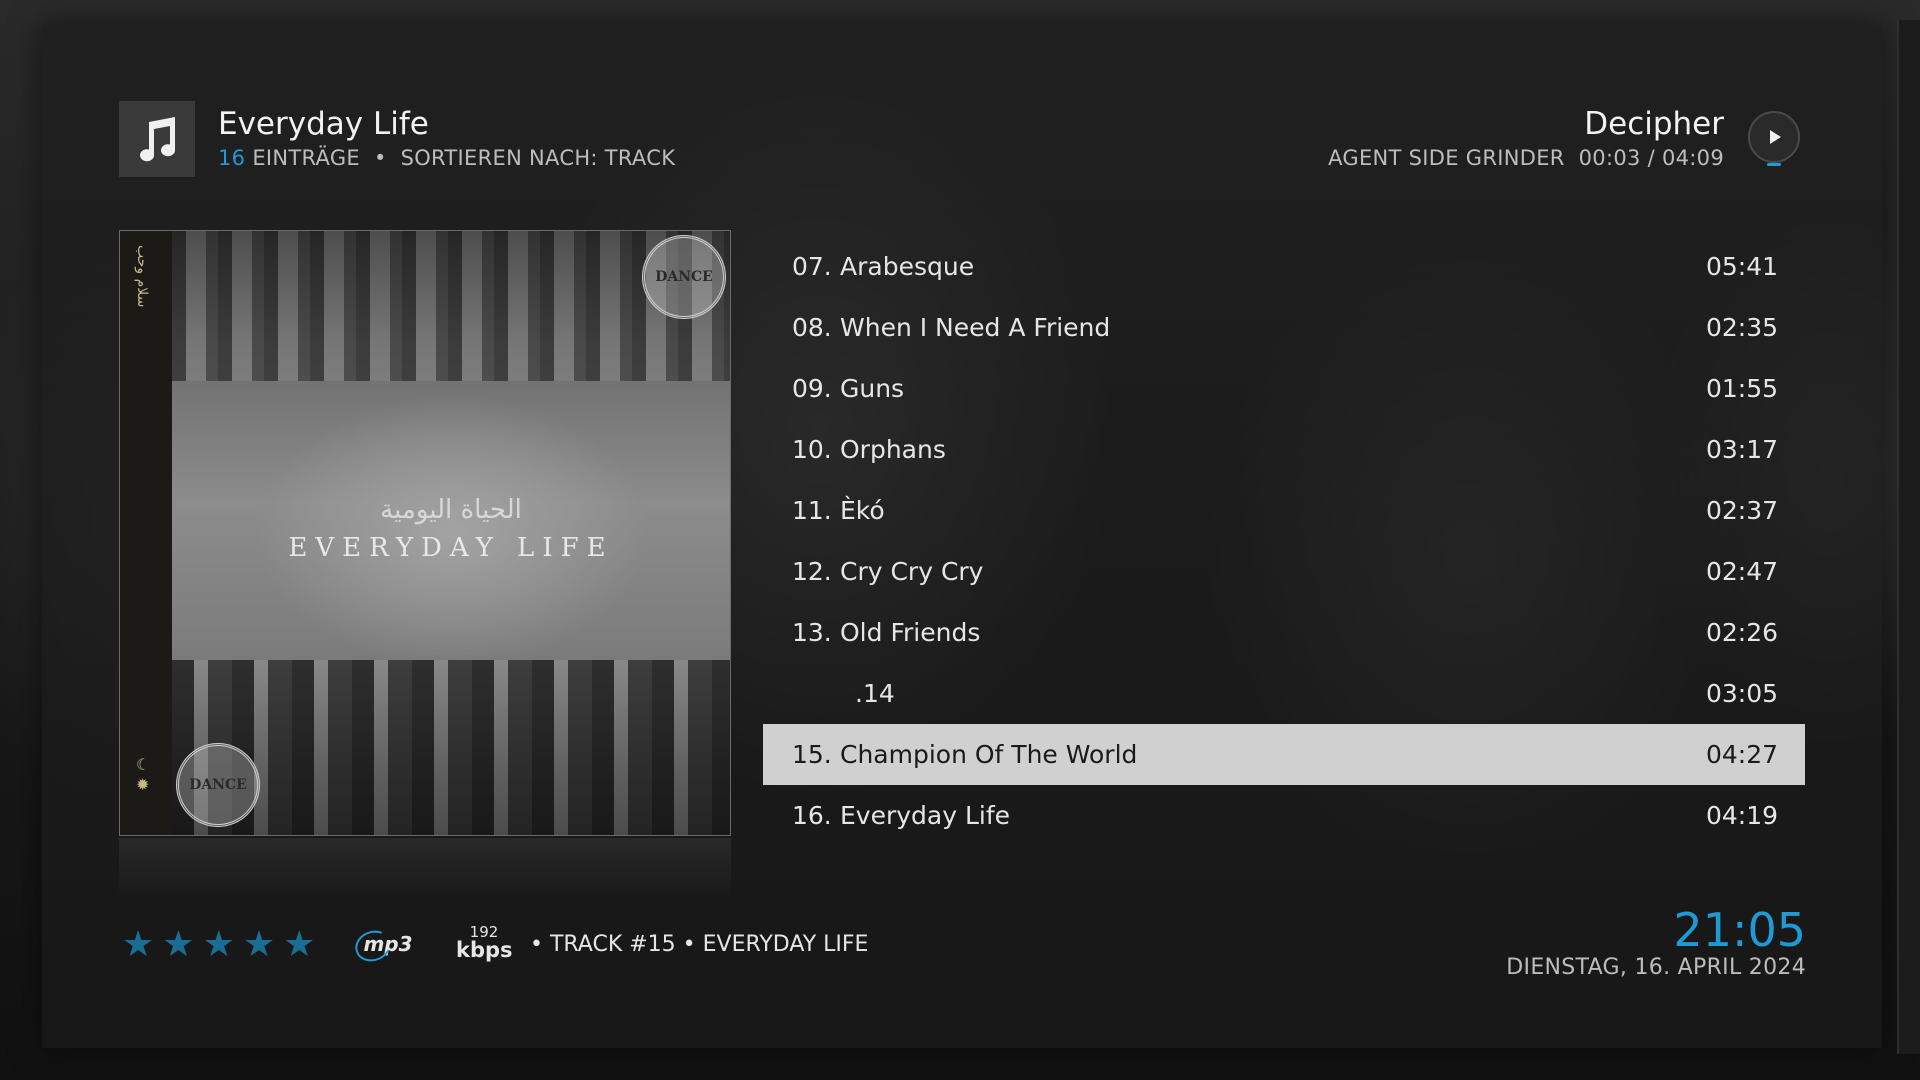 The image size is (1920, 1080). Describe the element at coordinates (1284, 266) in the screenshot. I see `track-row: 07. Arabesque 05:41` at that location.